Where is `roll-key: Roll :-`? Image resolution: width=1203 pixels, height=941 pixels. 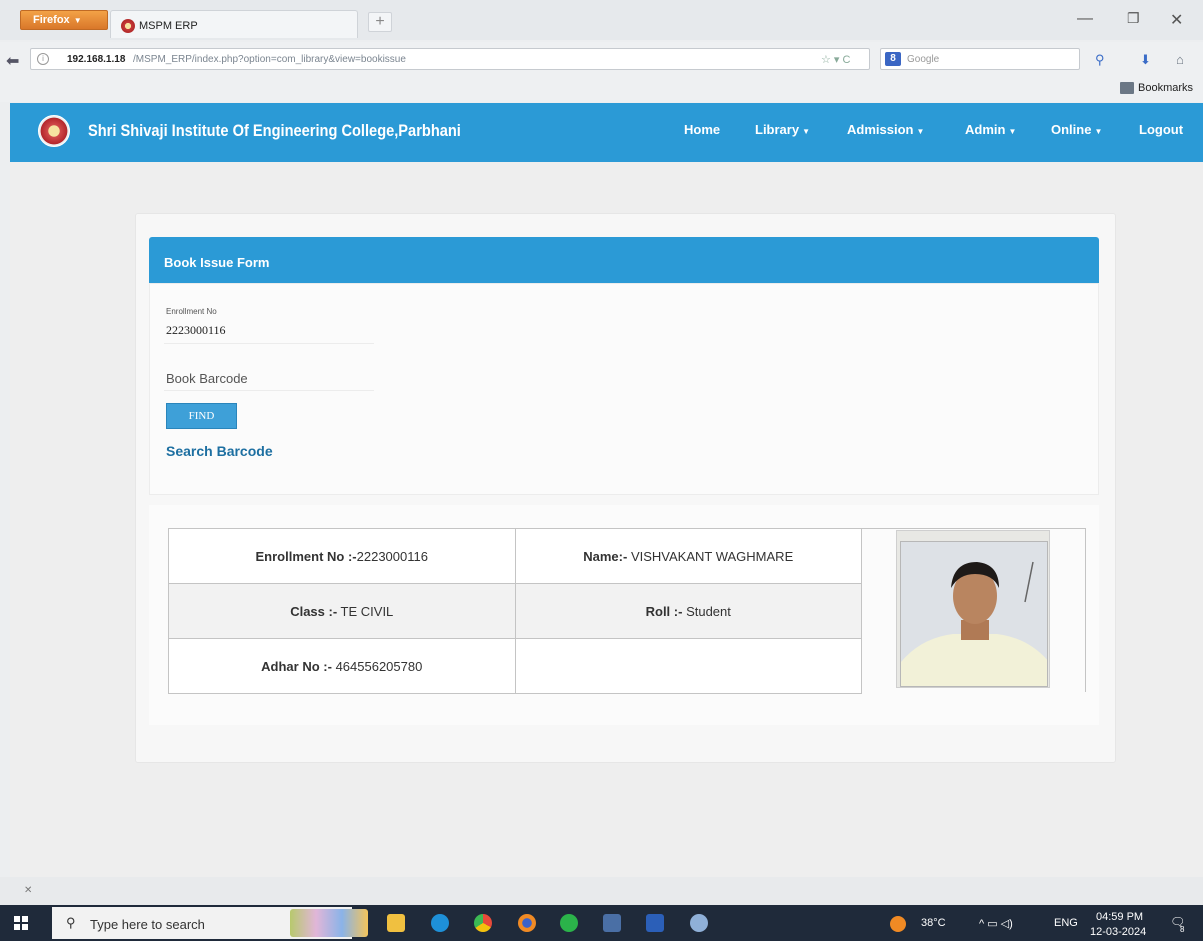 roll-key: Roll :- is located at coordinates (664, 611).